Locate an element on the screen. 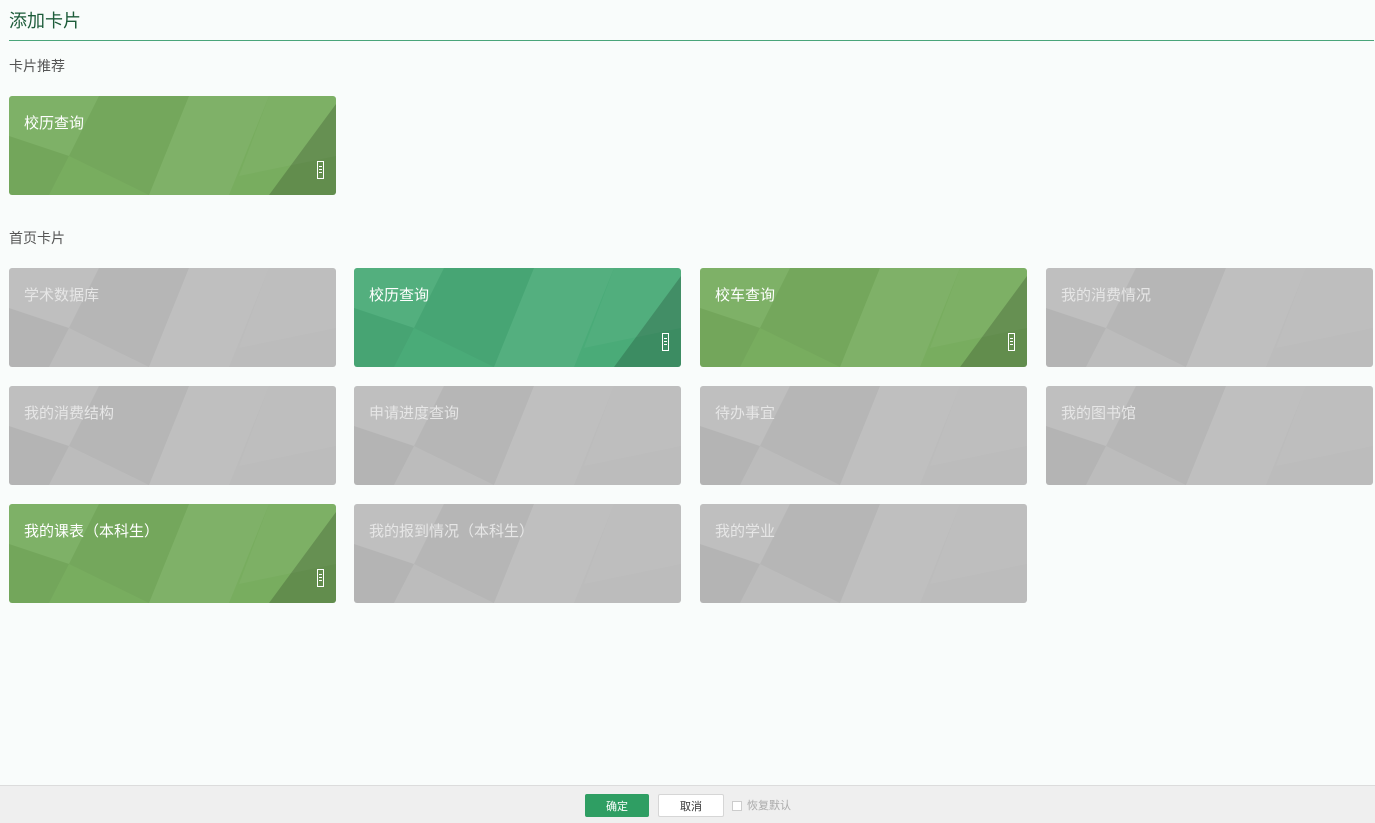 The width and height of the screenshot is (1375, 823). card-label: 我的图书馆 is located at coordinates (1099, 413).